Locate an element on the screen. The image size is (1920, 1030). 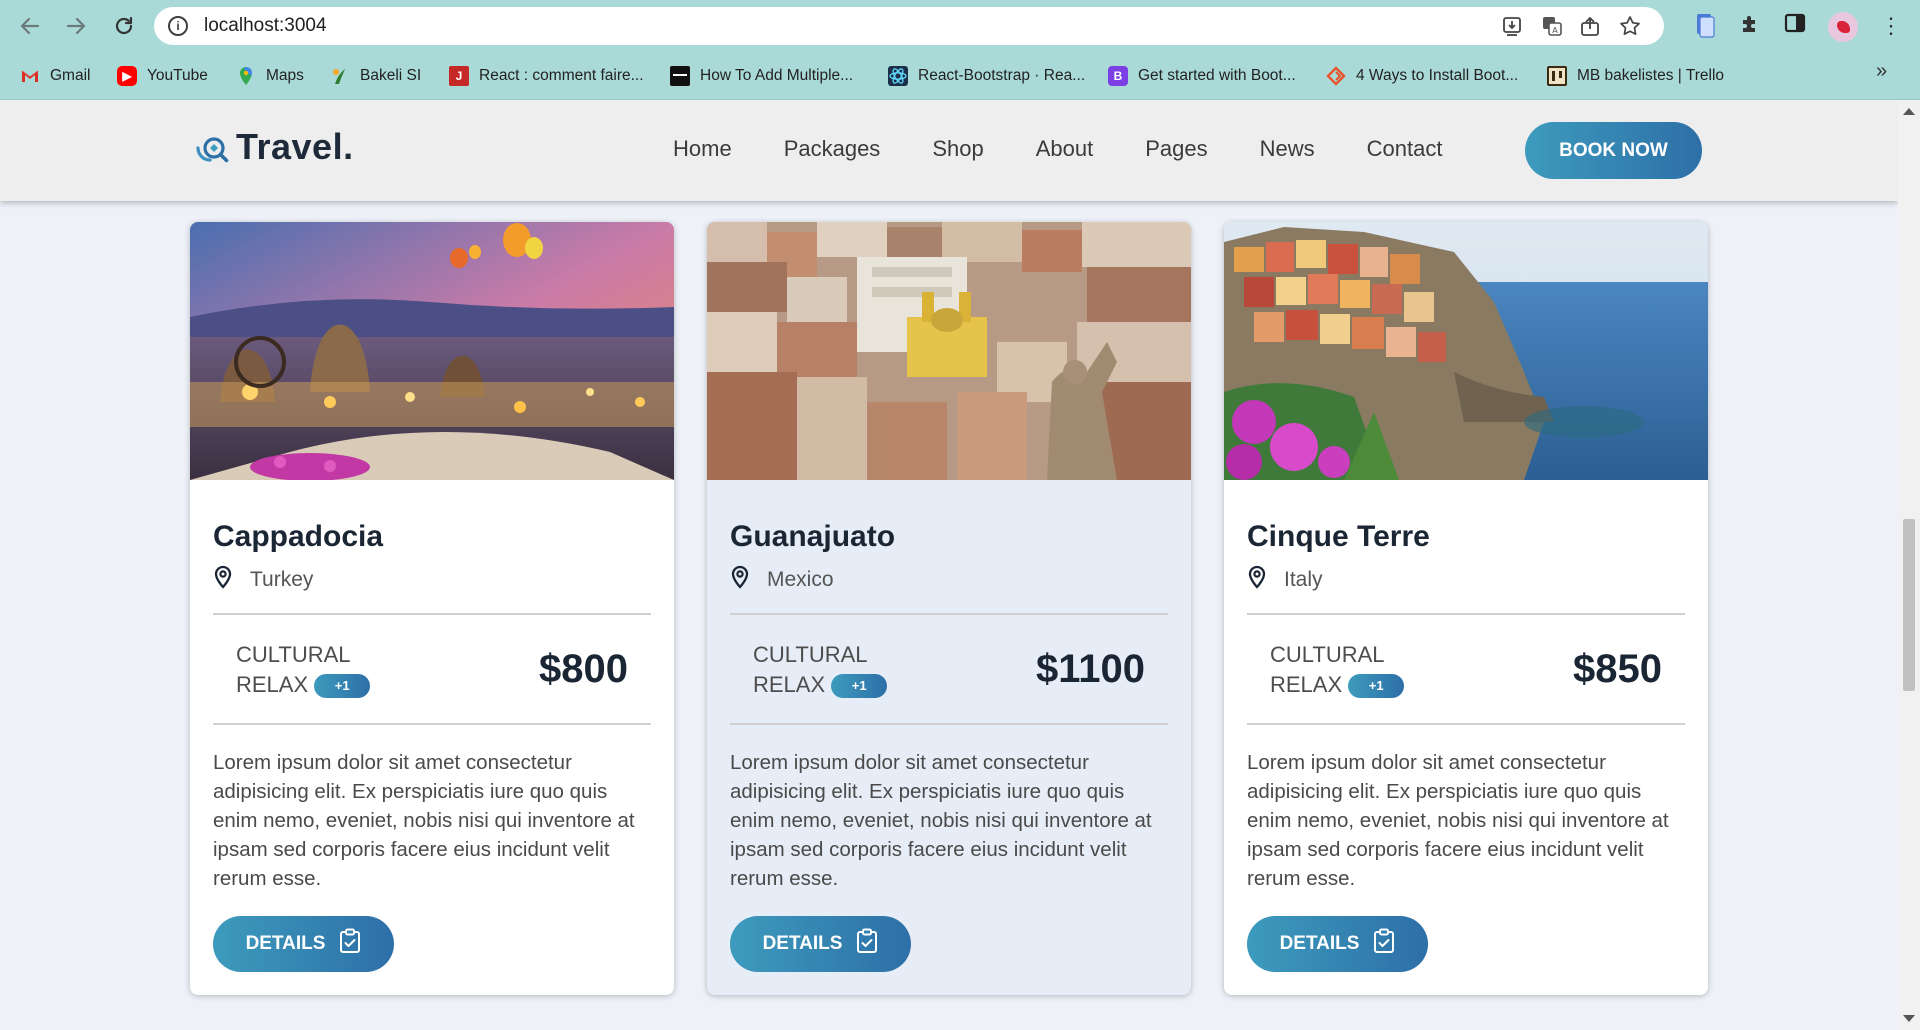
menu-news: News is located at coordinates (1287, 149).